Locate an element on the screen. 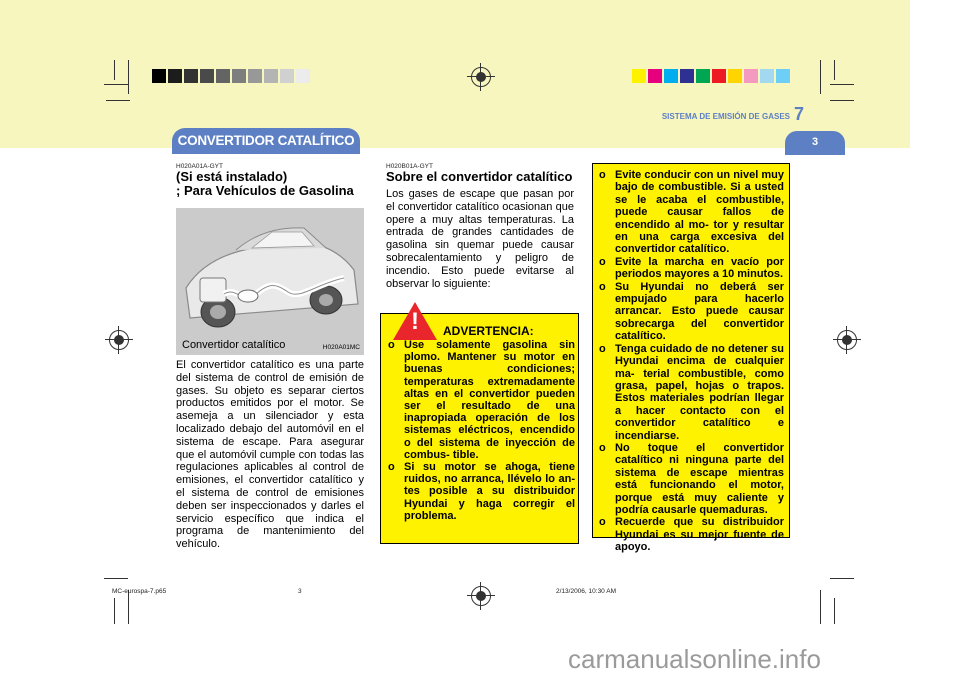 The image size is (960, 678). chapter-number: 7 is located at coordinates (799, 114).